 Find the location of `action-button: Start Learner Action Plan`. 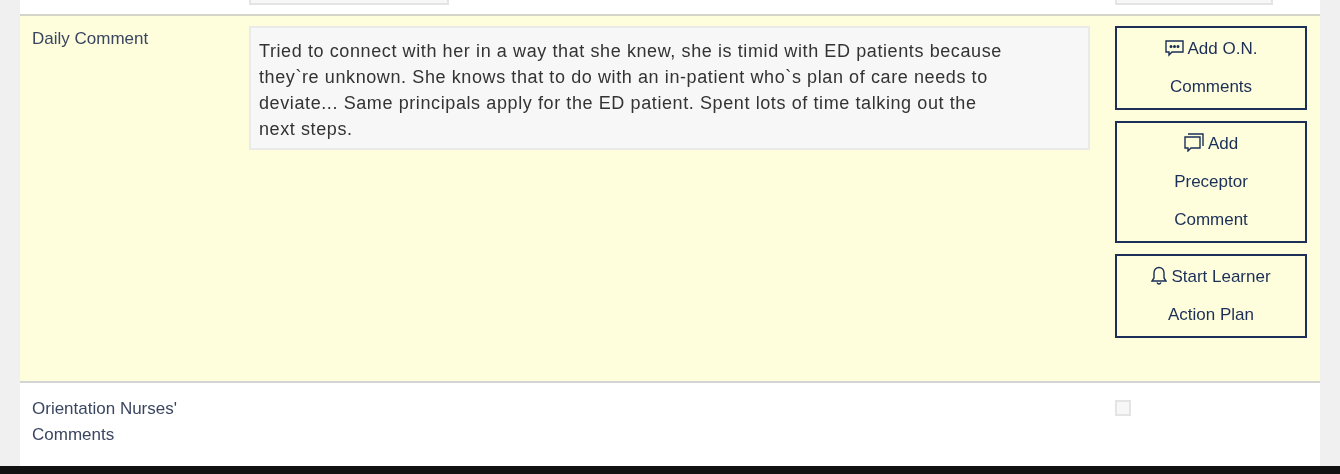

action-button: Start Learner Action Plan is located at coordinates (1211, 296).